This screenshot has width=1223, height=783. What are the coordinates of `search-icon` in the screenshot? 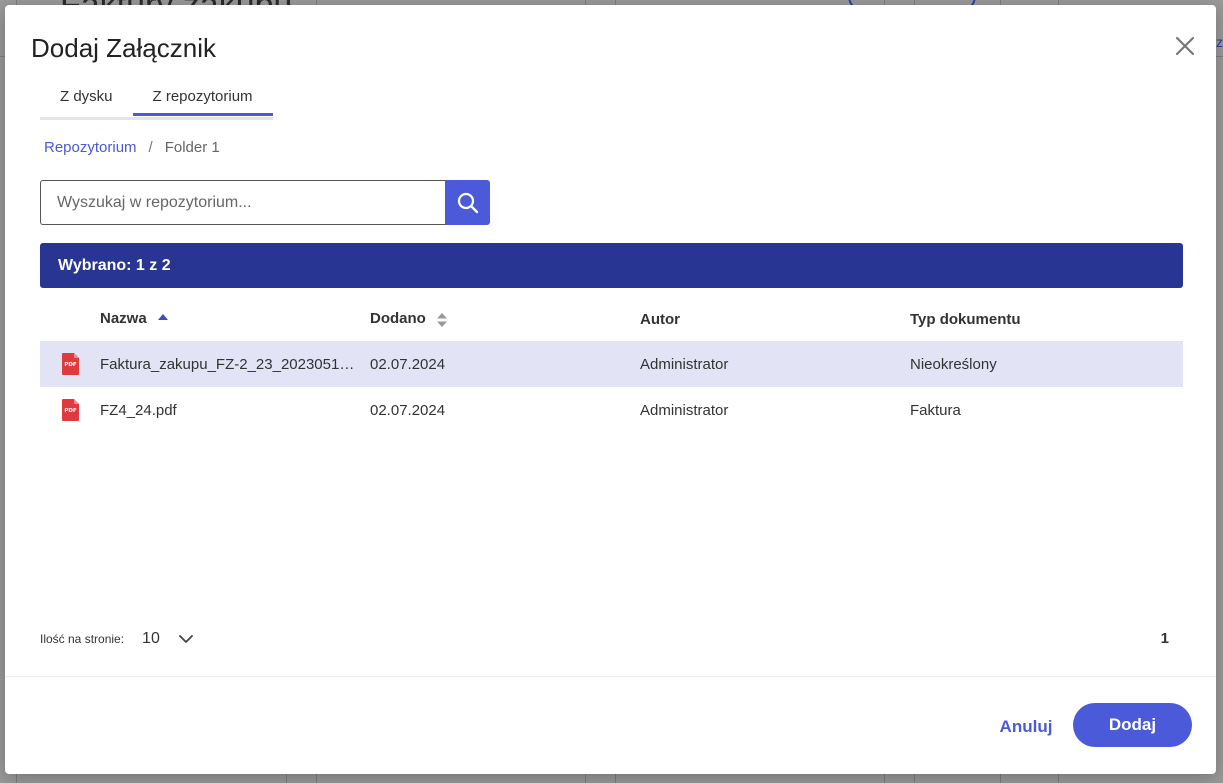 It's located at (467, 202).